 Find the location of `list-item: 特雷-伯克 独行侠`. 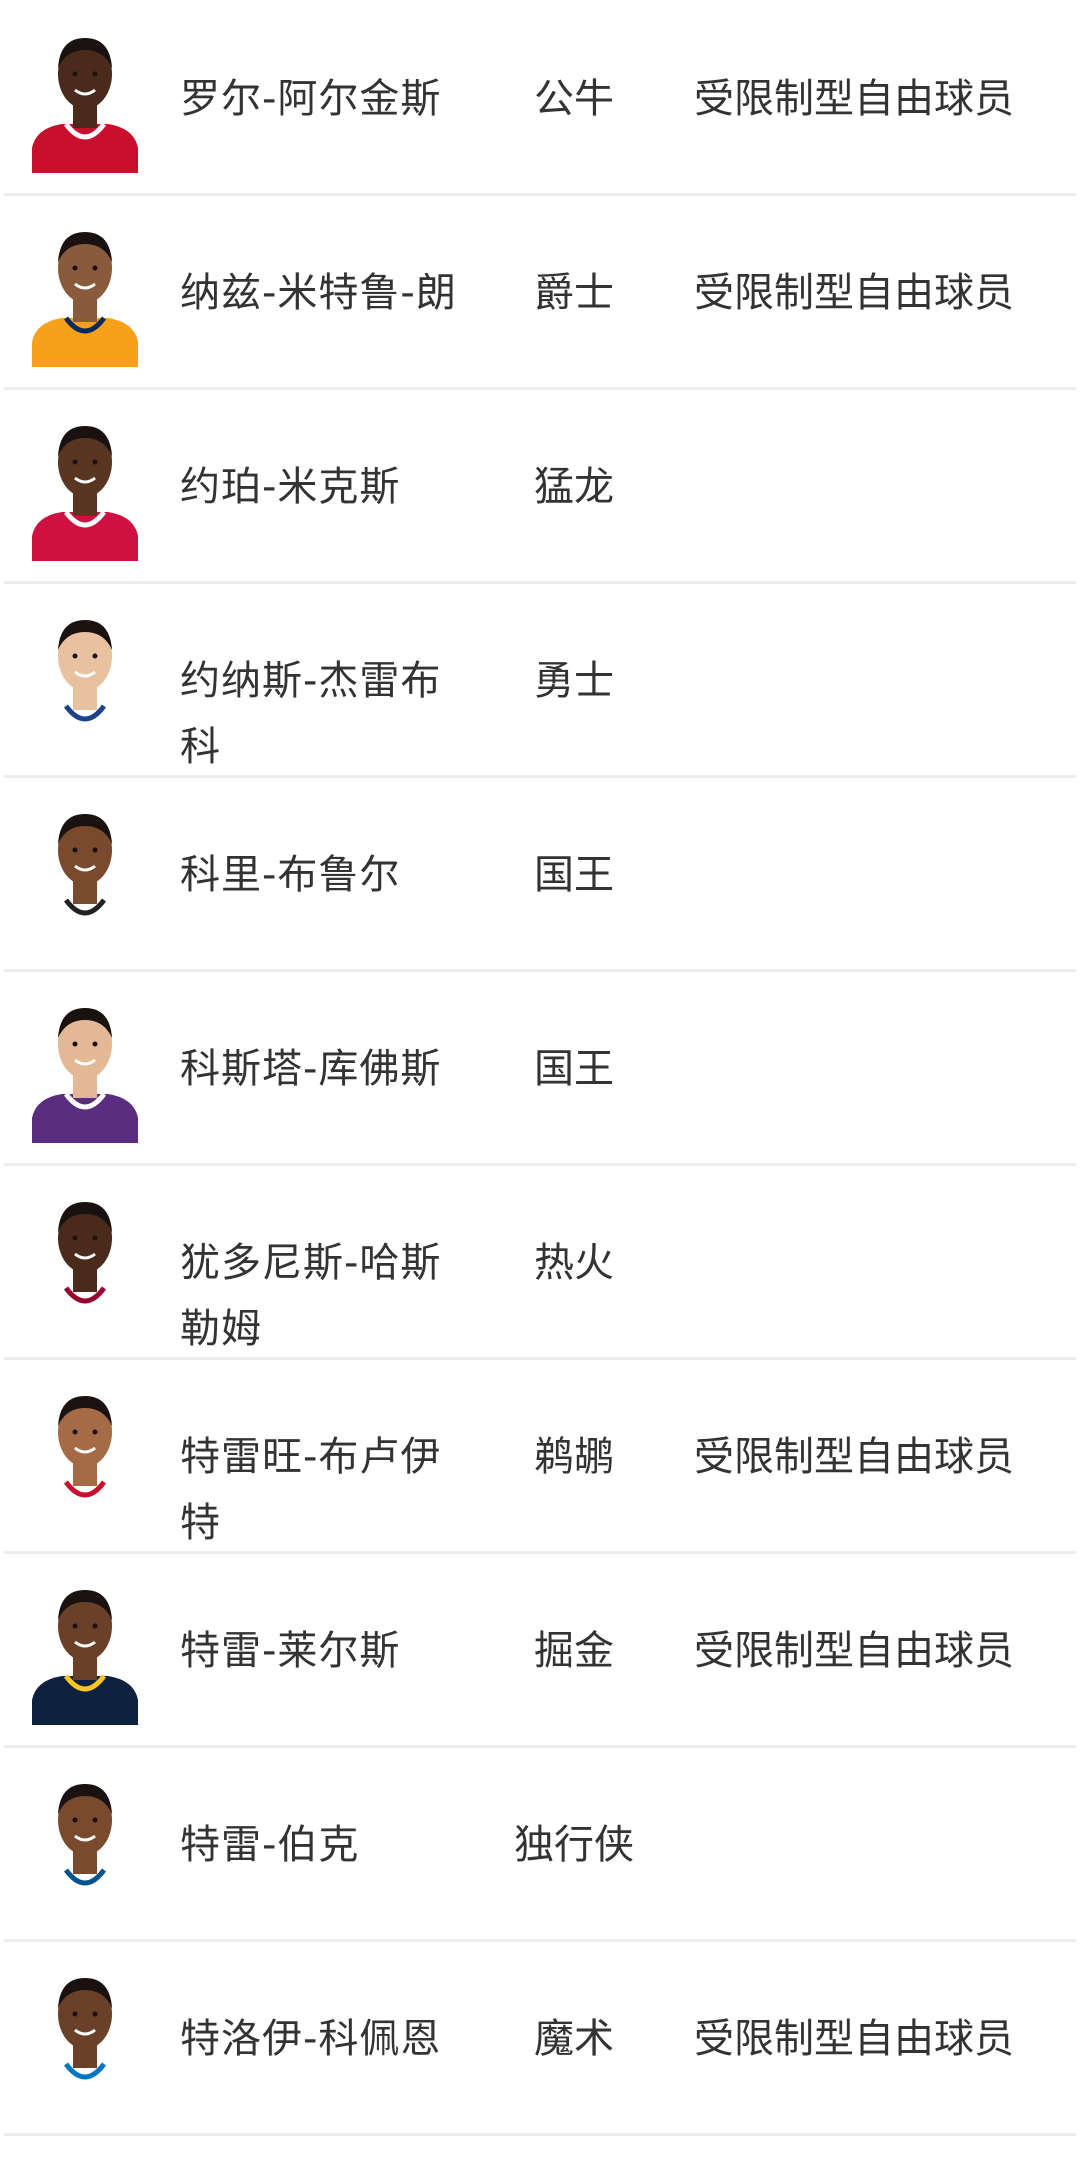

list-item: 特雷-伯克 独行侠 is located at coordinates (540, 1847).